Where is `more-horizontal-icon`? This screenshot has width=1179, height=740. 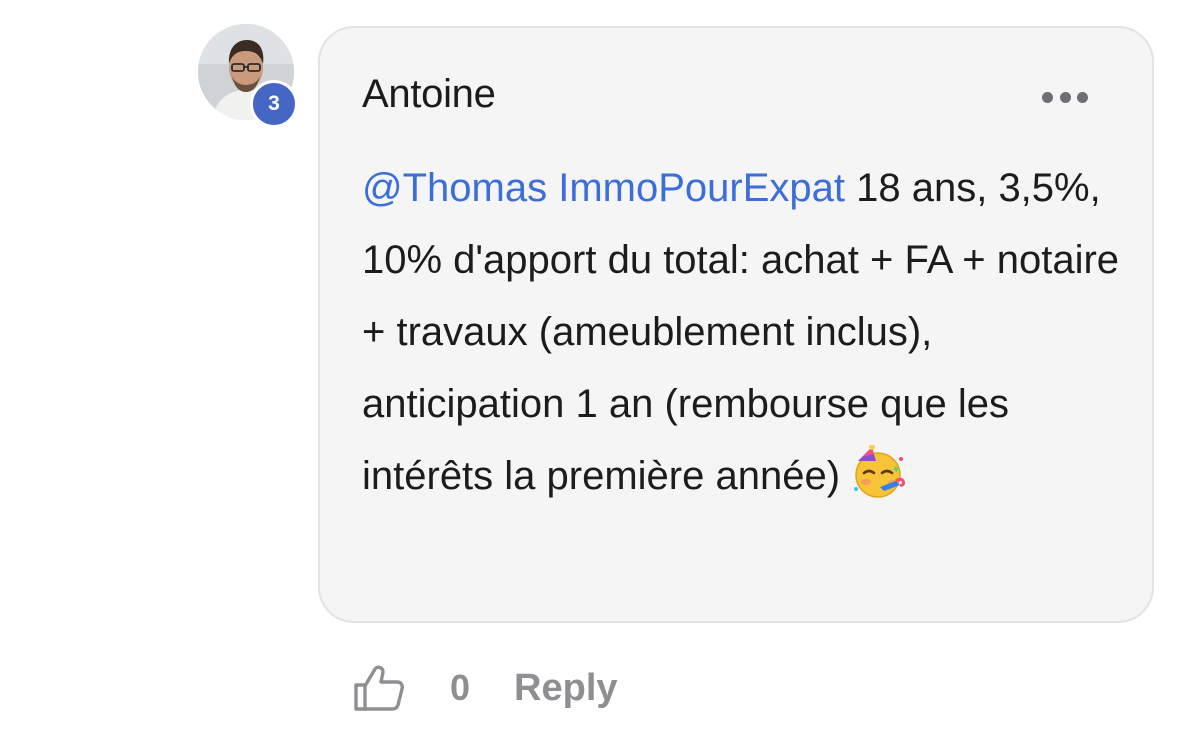
more-horizontal-icon is located at coordinates (1065, 97).